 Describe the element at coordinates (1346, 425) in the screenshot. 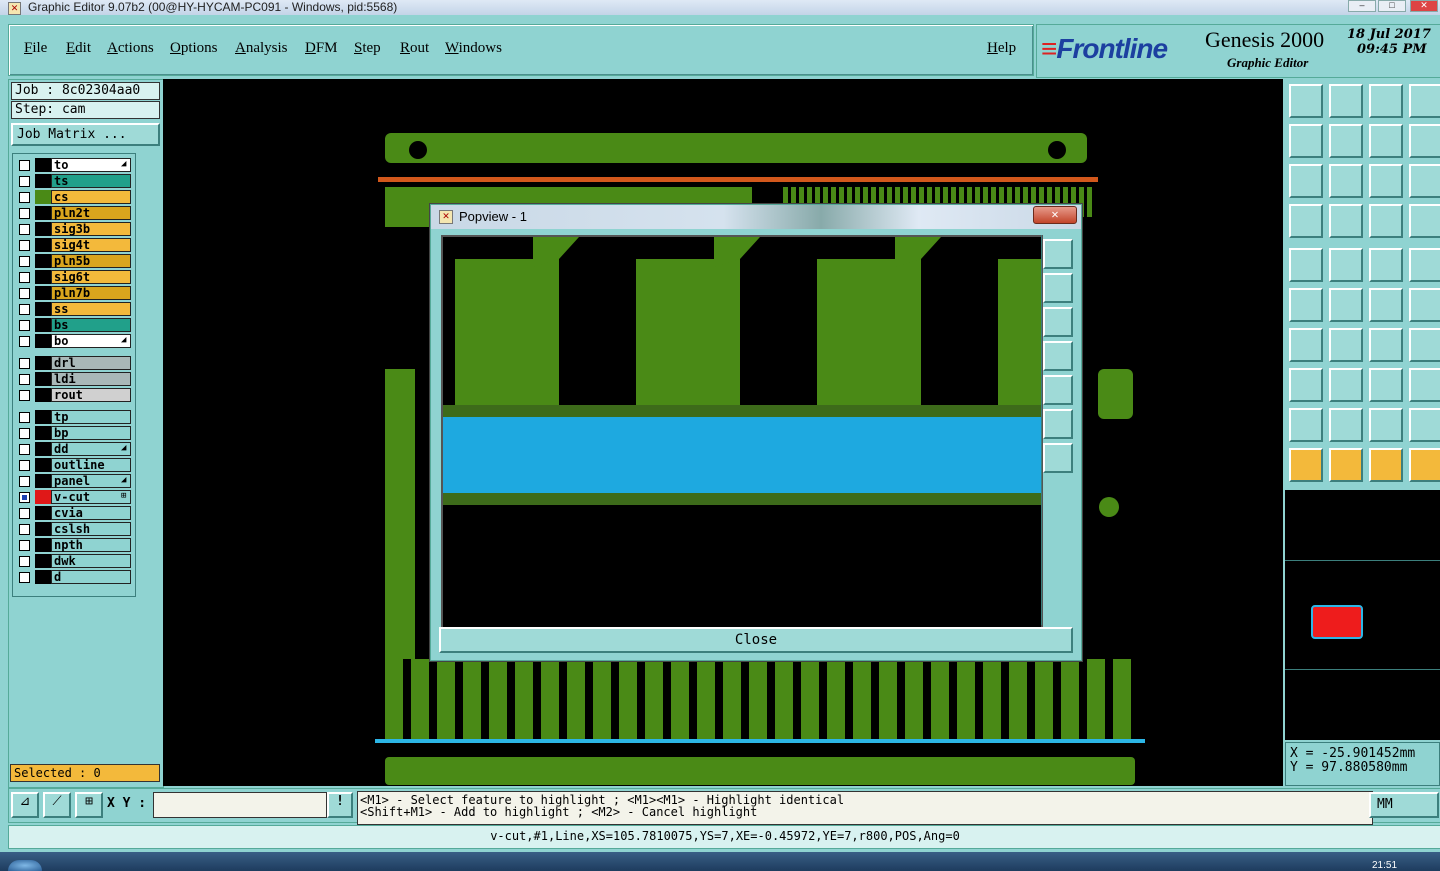

I see `text-a-icon` at that location.